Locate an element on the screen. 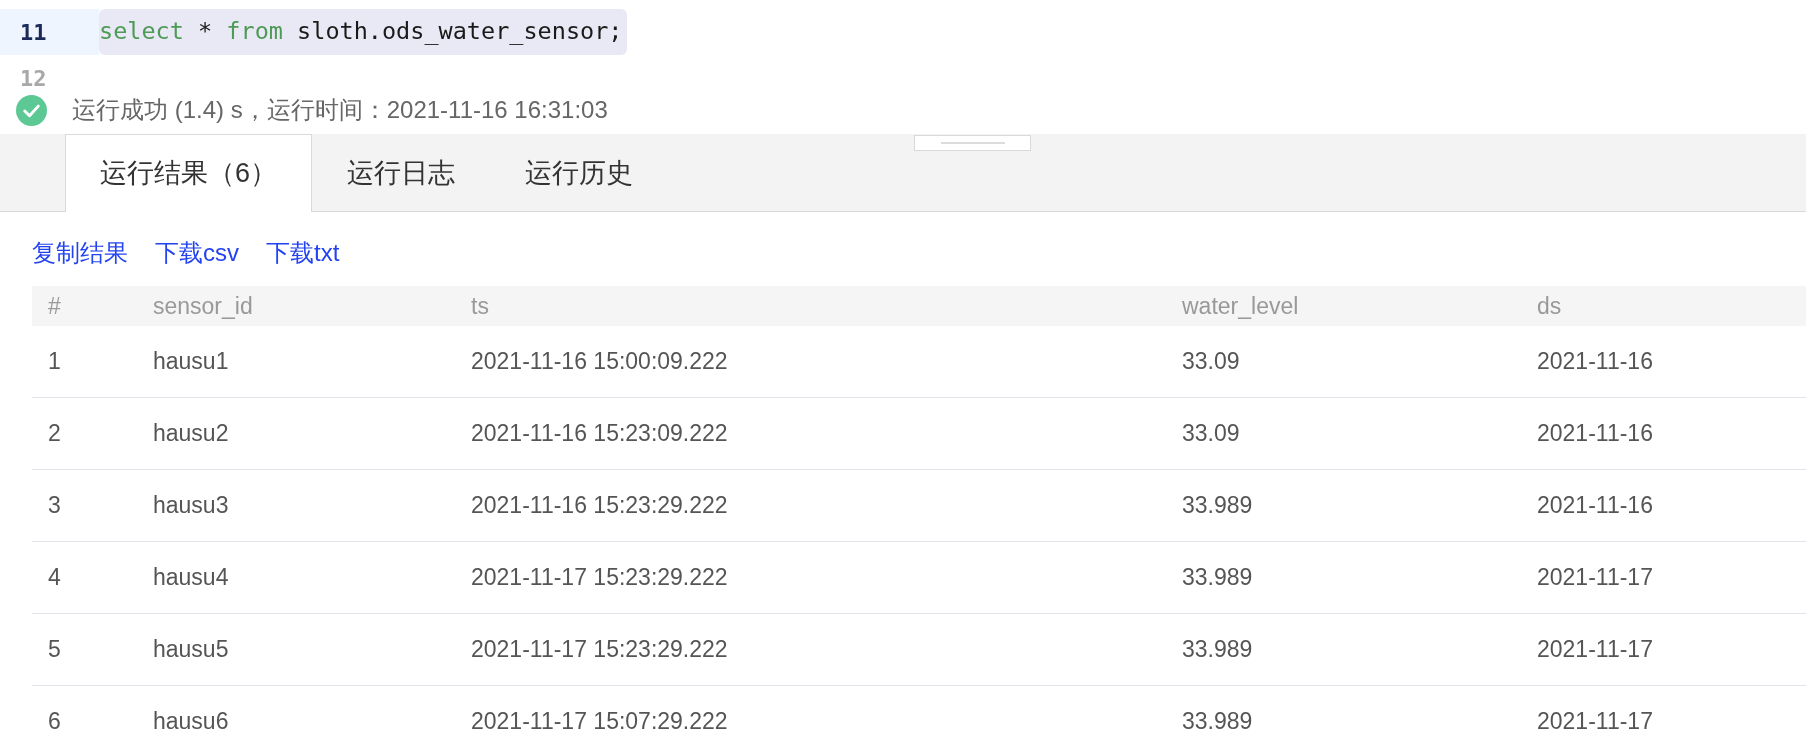 This screenshot has height=748, width=1806. table-cell-text: hausu6 is located at coordinates (191, 722).